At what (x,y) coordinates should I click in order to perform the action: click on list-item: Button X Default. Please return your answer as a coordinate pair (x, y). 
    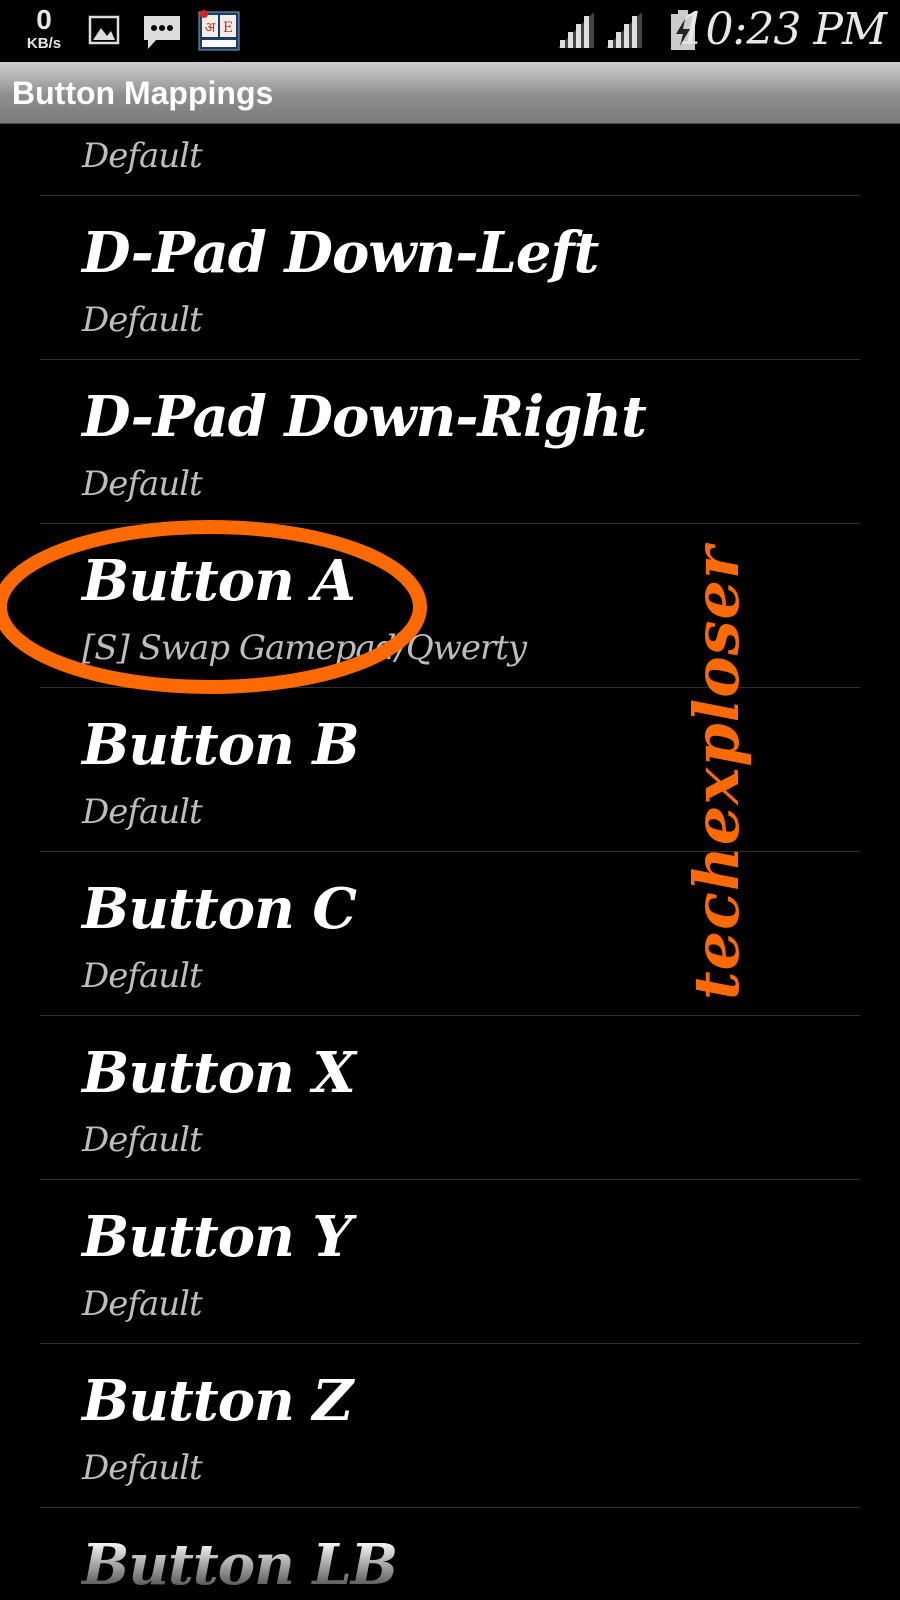
    Looking at the image, I should click on (450, 1098).